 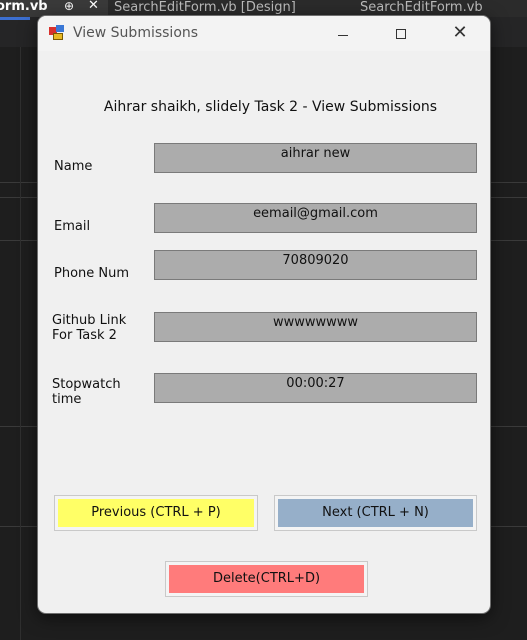 I want to click on previous-button: Previous (CTRL + P), so click(x=156, y=513).